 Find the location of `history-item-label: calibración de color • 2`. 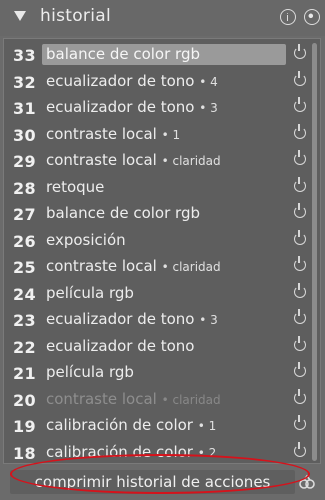

history-item-label: calibración de color • 2 is located at coordinates (164, 452).